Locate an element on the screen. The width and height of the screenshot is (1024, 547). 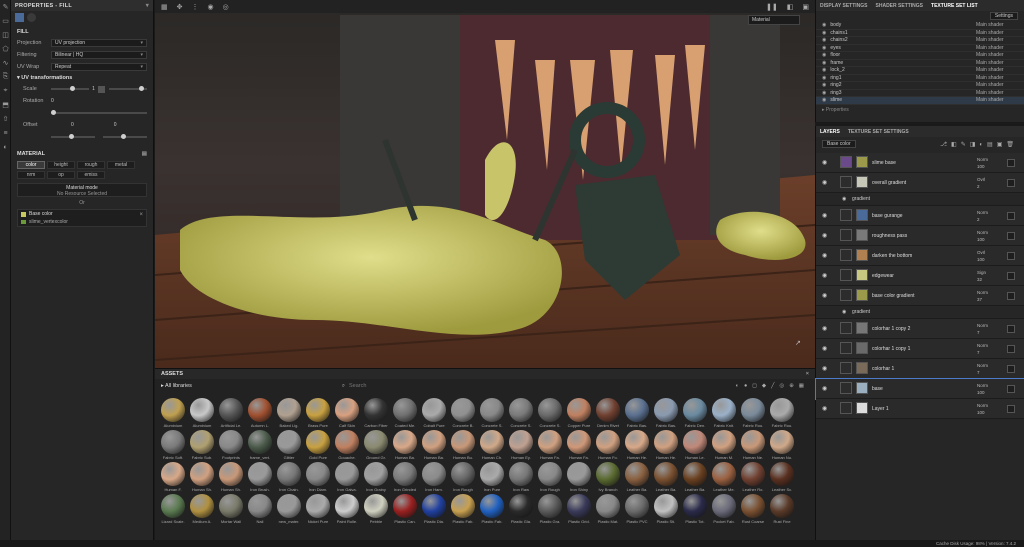
layer-effect-row: ◉ gradient is located at coordinates (920, 312).